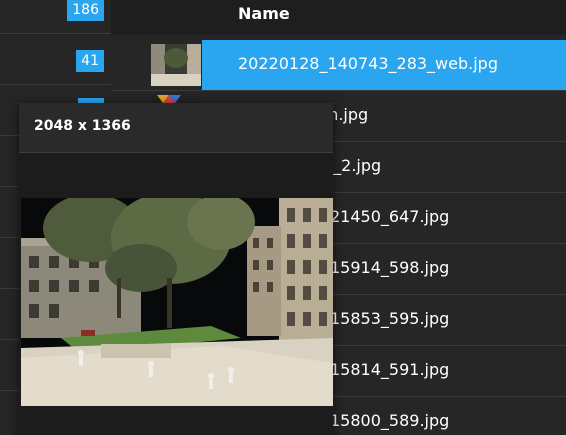 This screenshot has width=566, height=435. What do you see at coordinates (338, 17) in the screenshot?
I see `column-header-bar: Name` at bounding box center [338, 17].